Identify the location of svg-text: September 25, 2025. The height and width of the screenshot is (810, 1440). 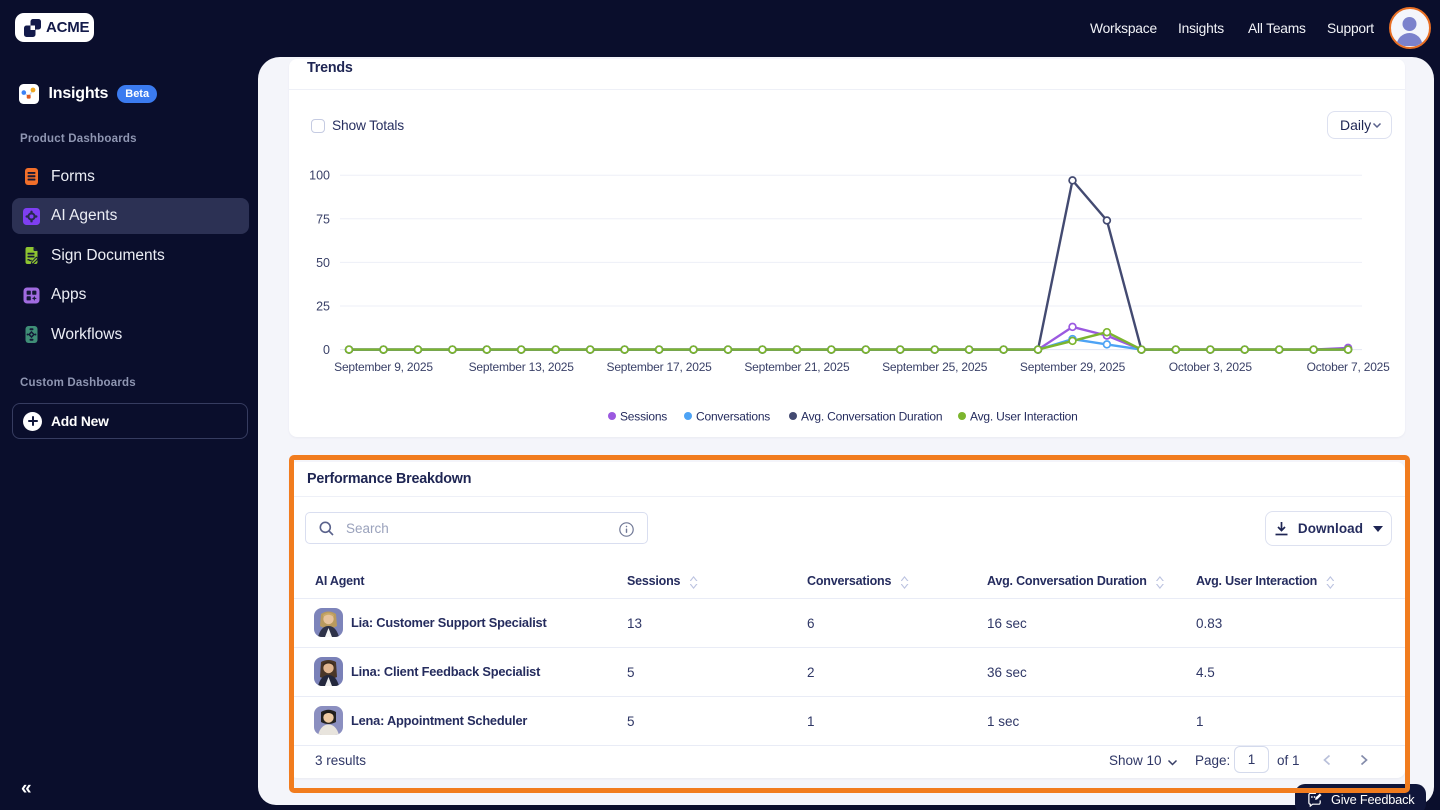
(935, 367).